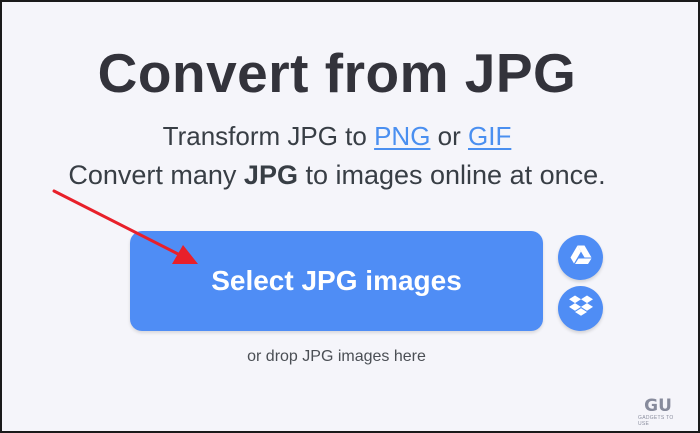 The height and width of the screenshot is (433, 700). What do you see at coordinates (125, 226) in the screenshot?
I see `red-arrow-annotation` at bounding box center [125, 226].